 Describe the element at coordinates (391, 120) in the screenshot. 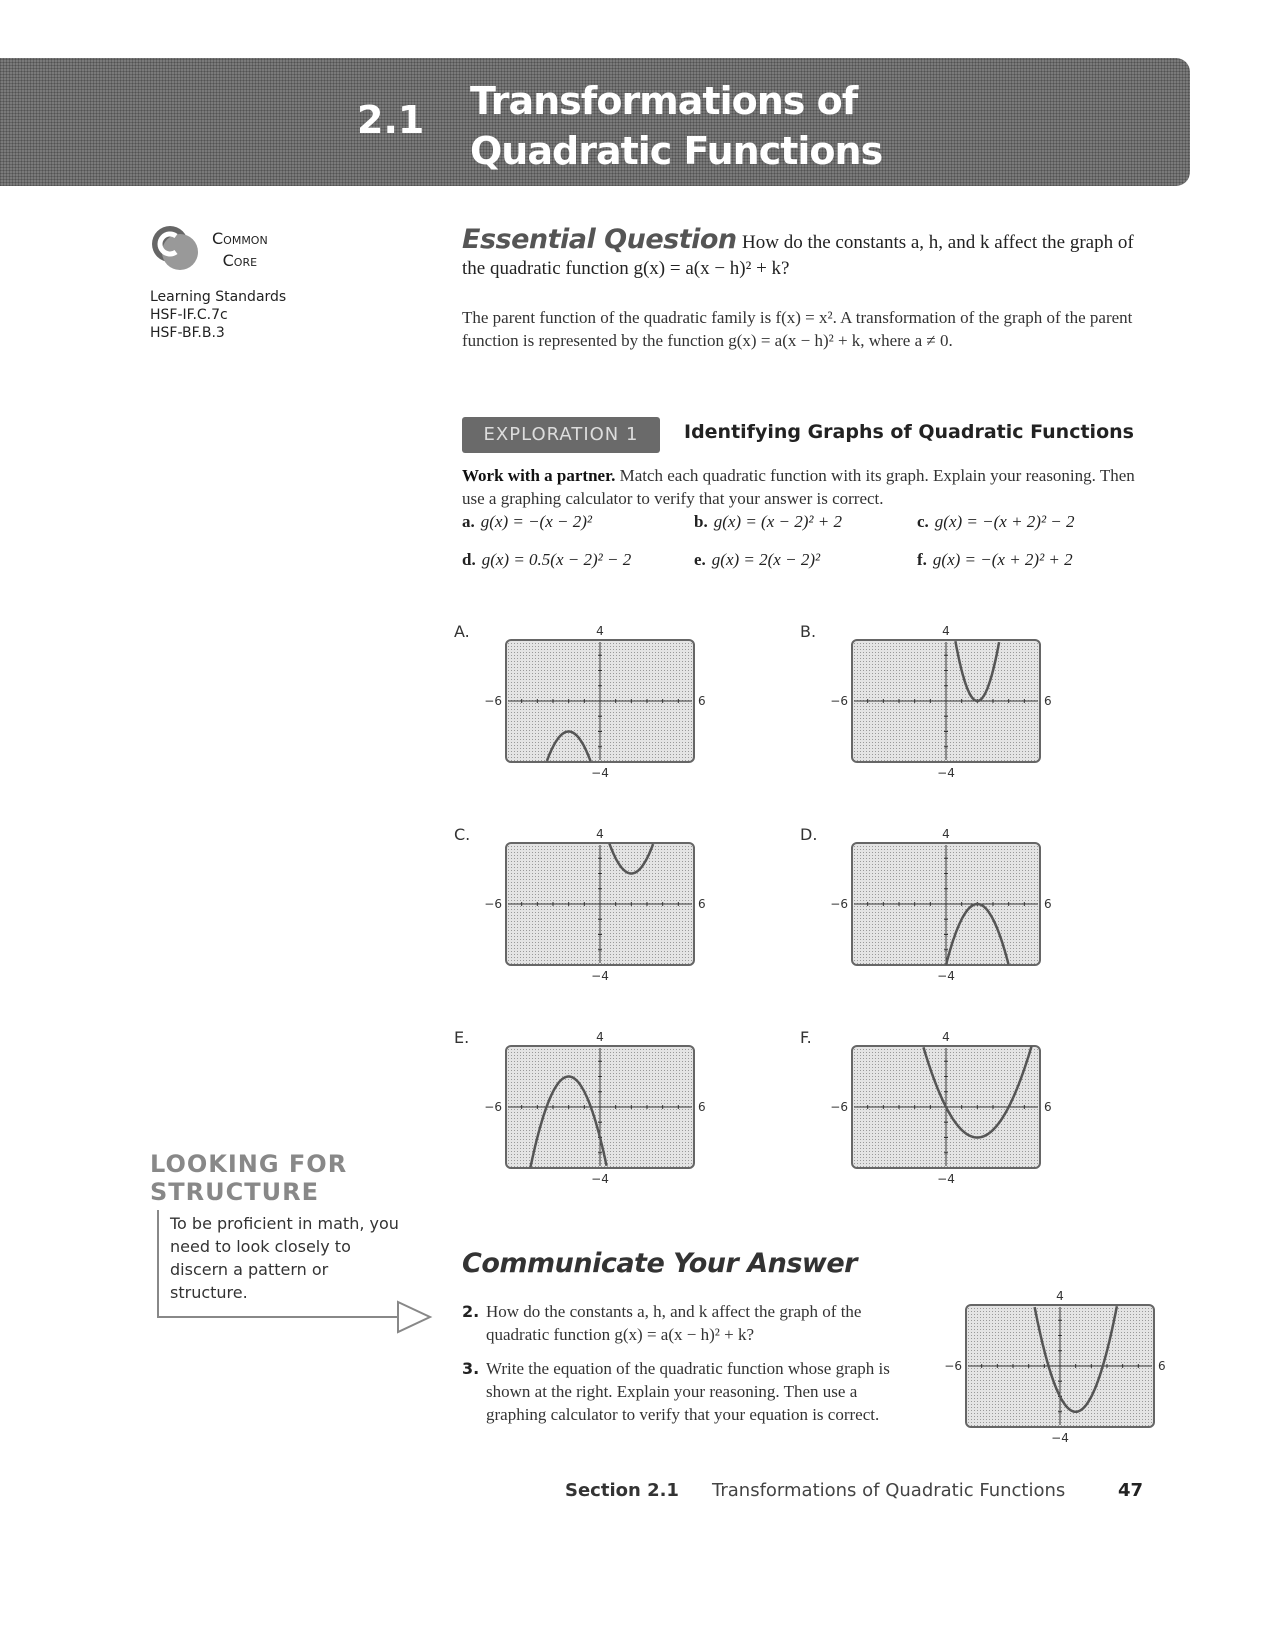

I see `section-number: 2.1` at that location.